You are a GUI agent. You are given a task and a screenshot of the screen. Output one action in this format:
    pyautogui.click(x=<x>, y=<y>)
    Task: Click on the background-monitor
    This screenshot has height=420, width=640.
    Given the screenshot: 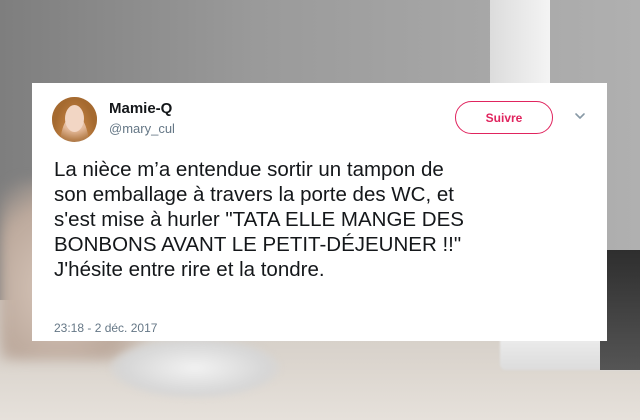 What is the action you would take?
    pyautogui.click(x=520, y=45)
    